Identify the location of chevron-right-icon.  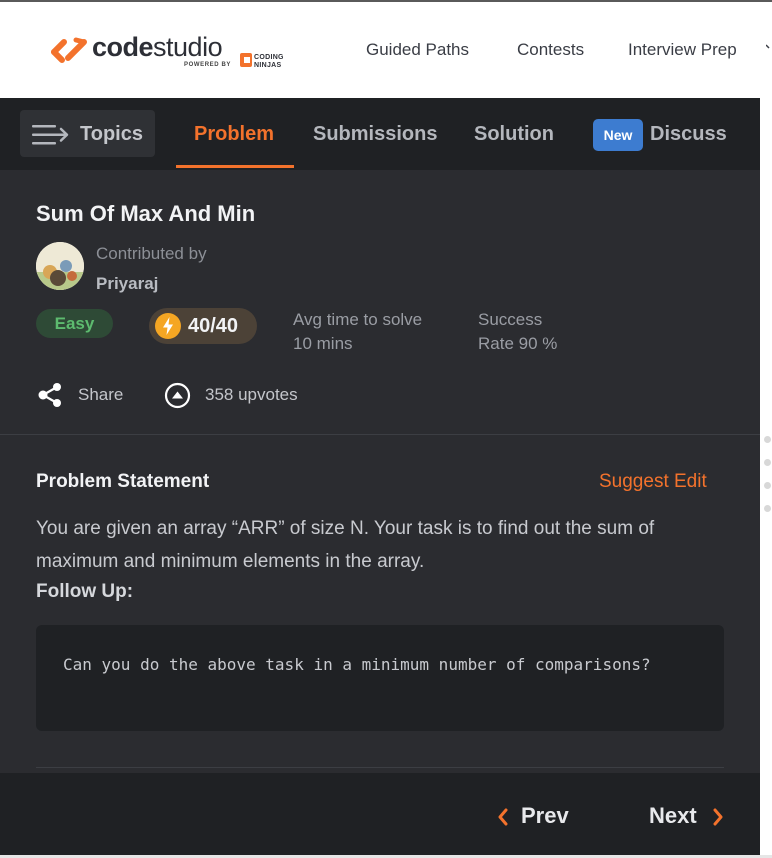
(718, 817).